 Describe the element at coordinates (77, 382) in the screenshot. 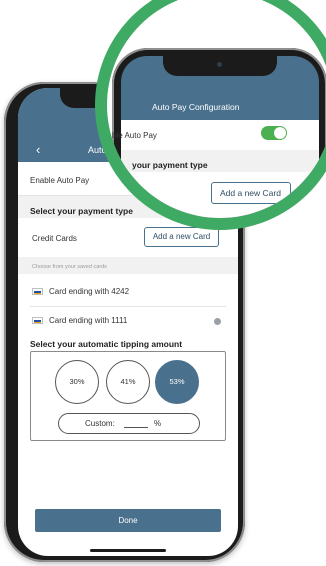

I see `tip-option-30: 30%` at that location.